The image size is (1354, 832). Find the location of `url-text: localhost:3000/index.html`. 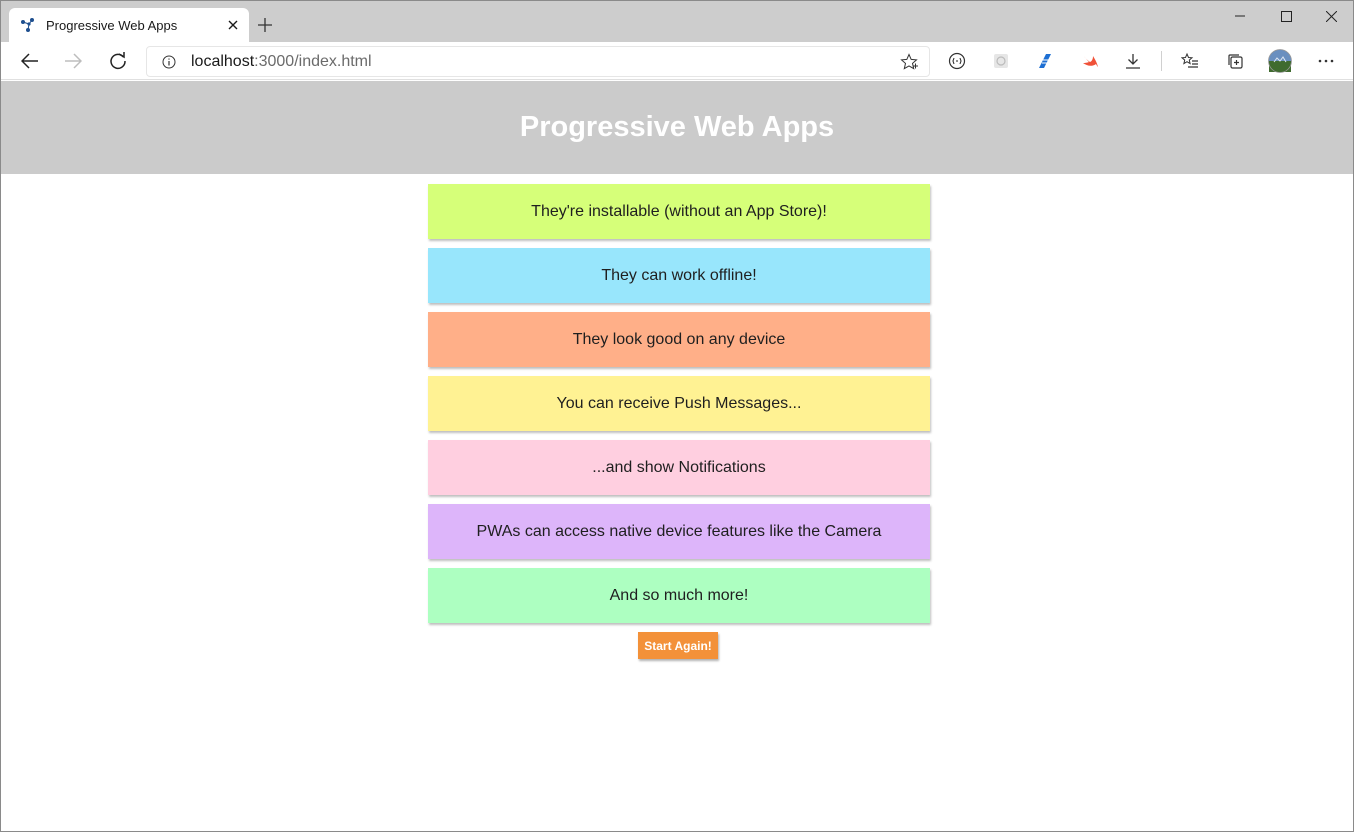

url-text: localhost:3000/index.html is located at coordinates (545, 62).